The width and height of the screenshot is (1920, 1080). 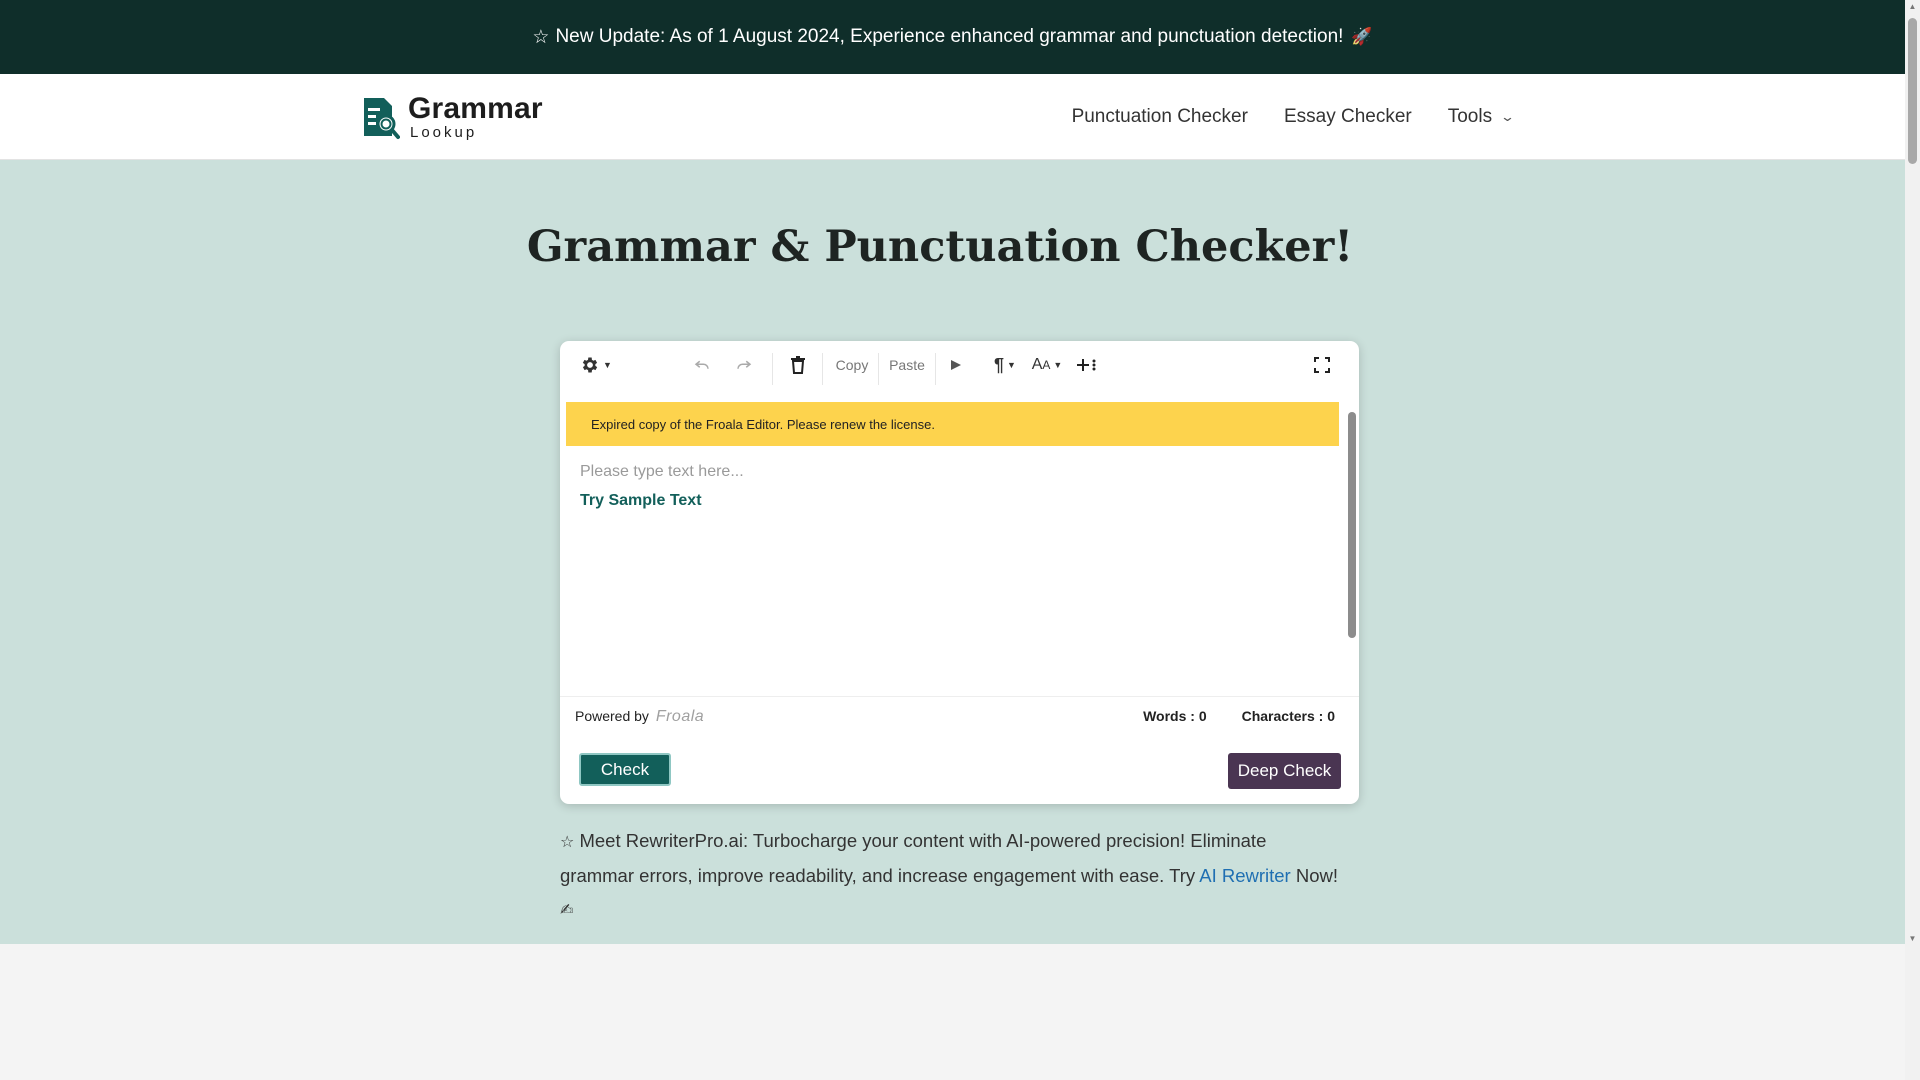 What do you see at coordinates (382, 118) in the screenshot?
I see `logo-icon` at bounding box center [382, 118].